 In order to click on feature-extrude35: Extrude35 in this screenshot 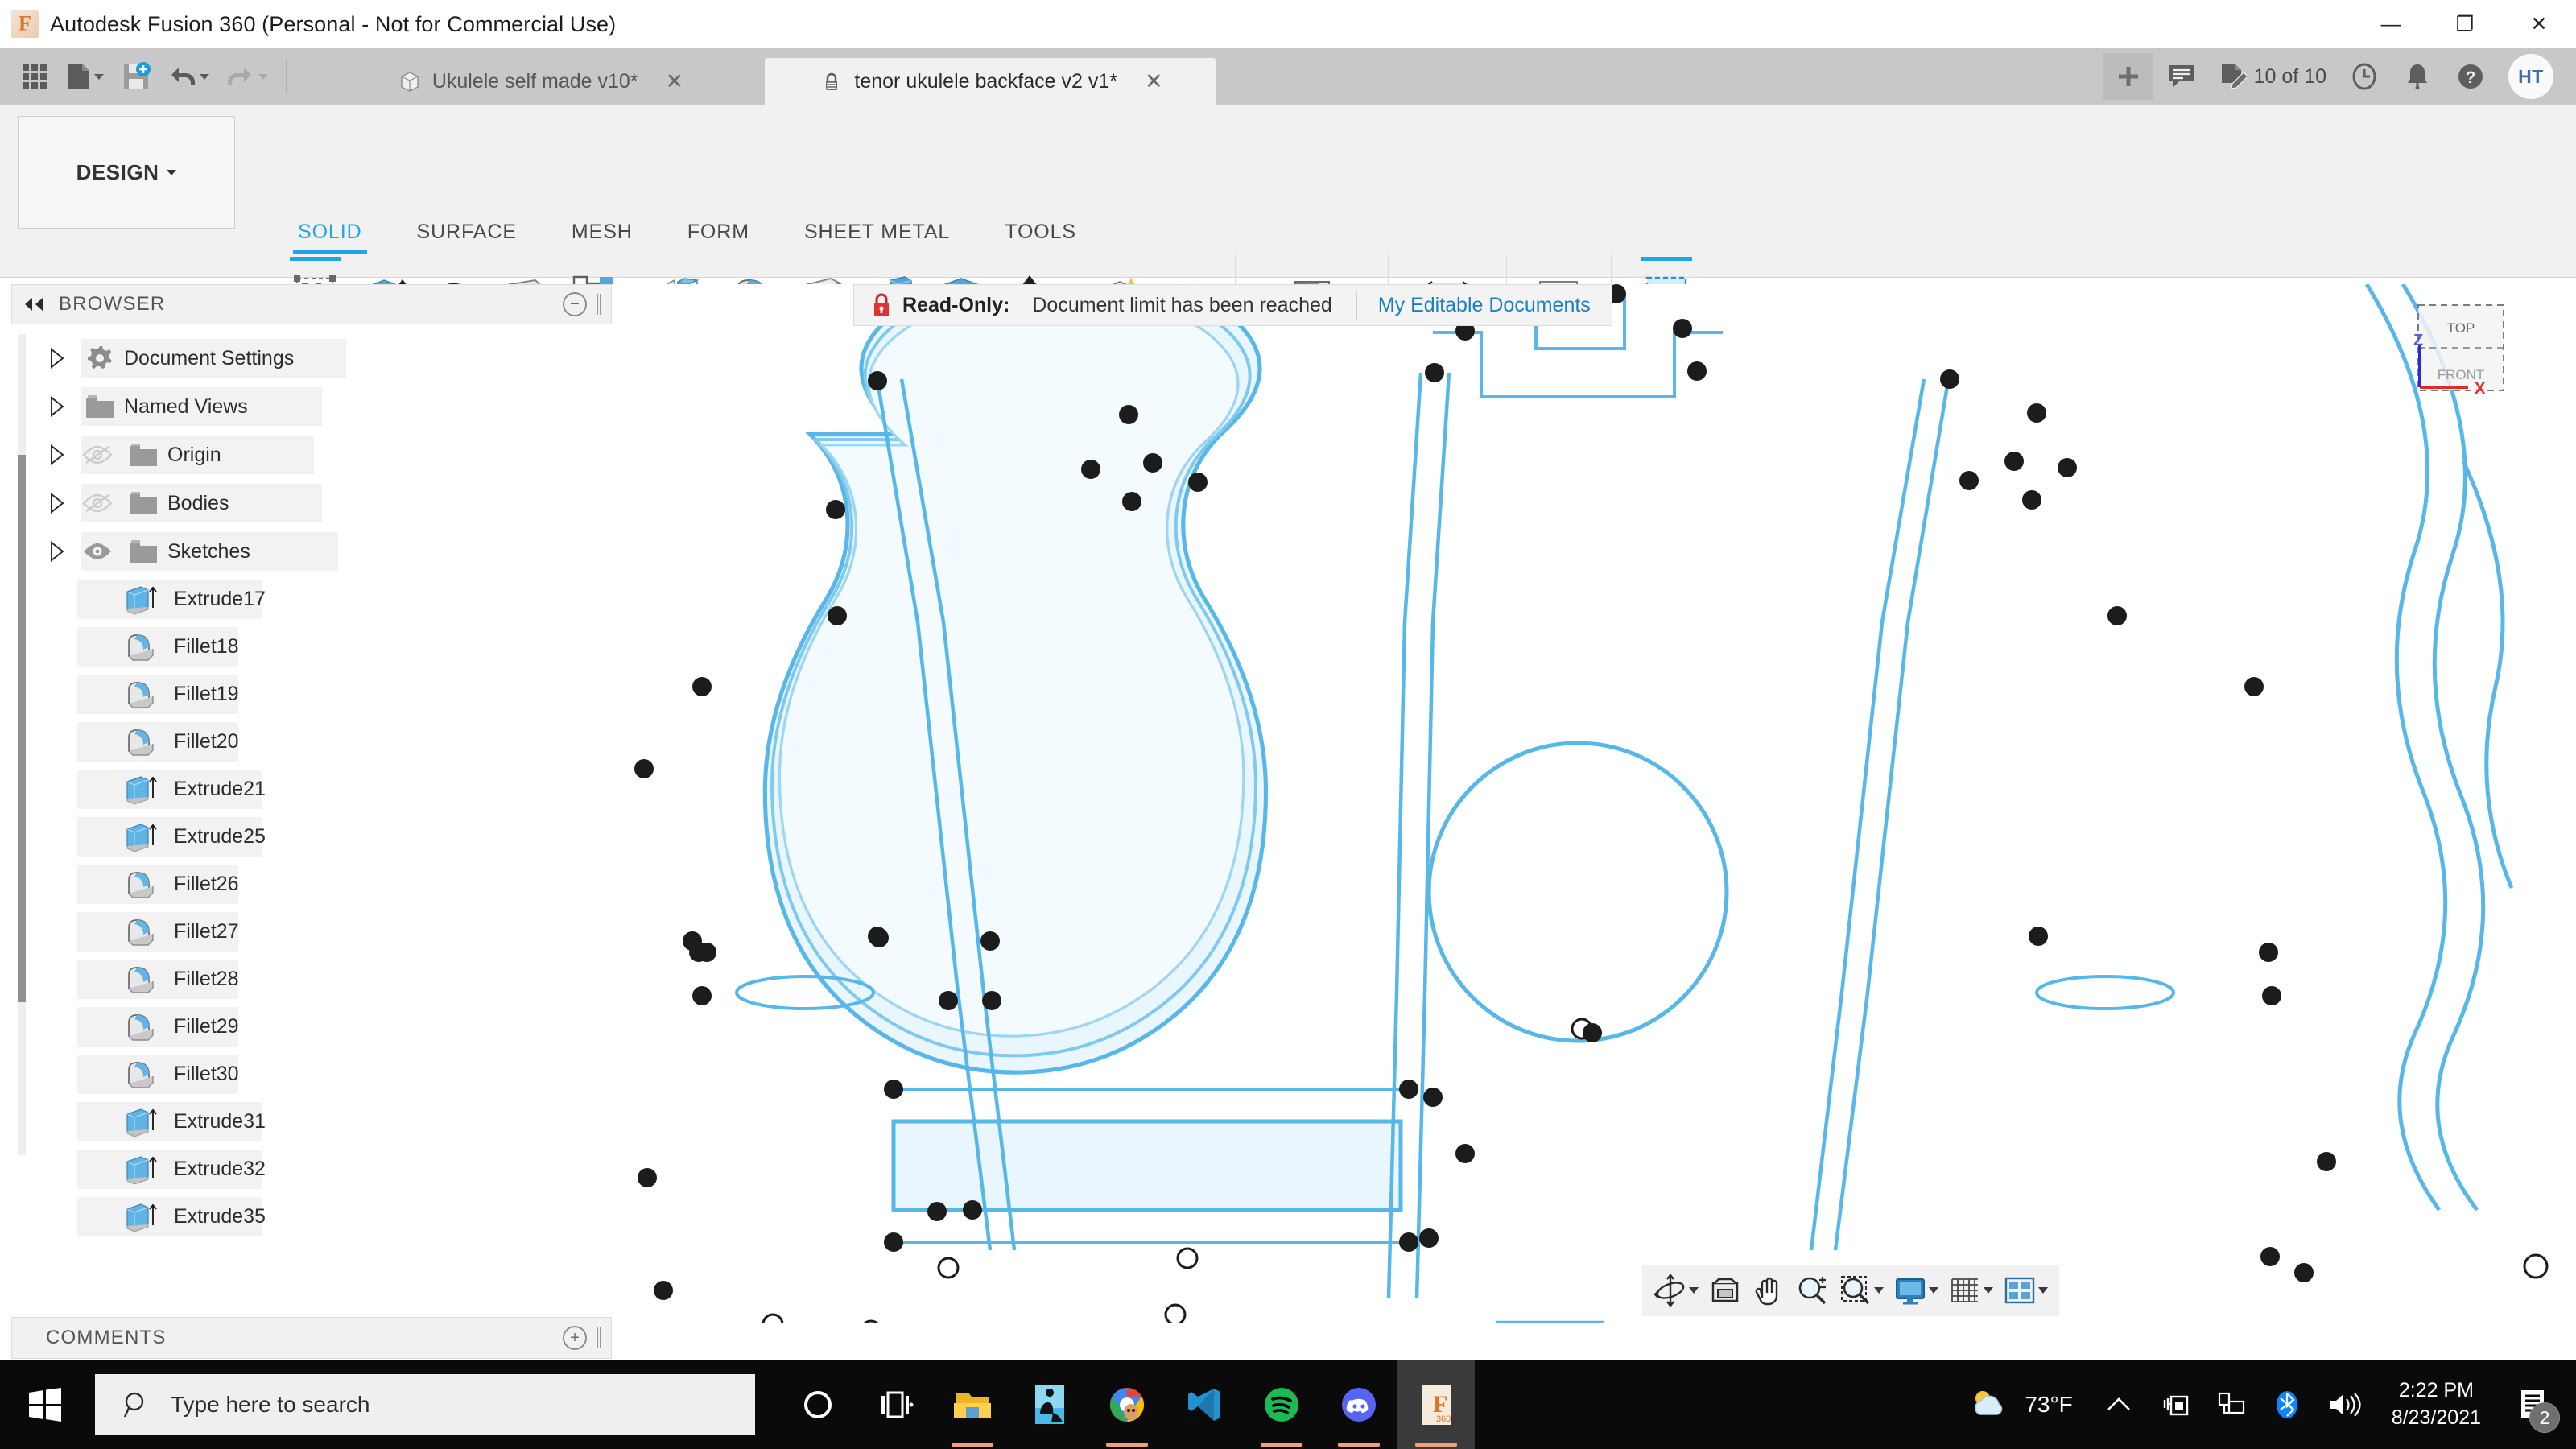, I will do `click(320, 1217)`.